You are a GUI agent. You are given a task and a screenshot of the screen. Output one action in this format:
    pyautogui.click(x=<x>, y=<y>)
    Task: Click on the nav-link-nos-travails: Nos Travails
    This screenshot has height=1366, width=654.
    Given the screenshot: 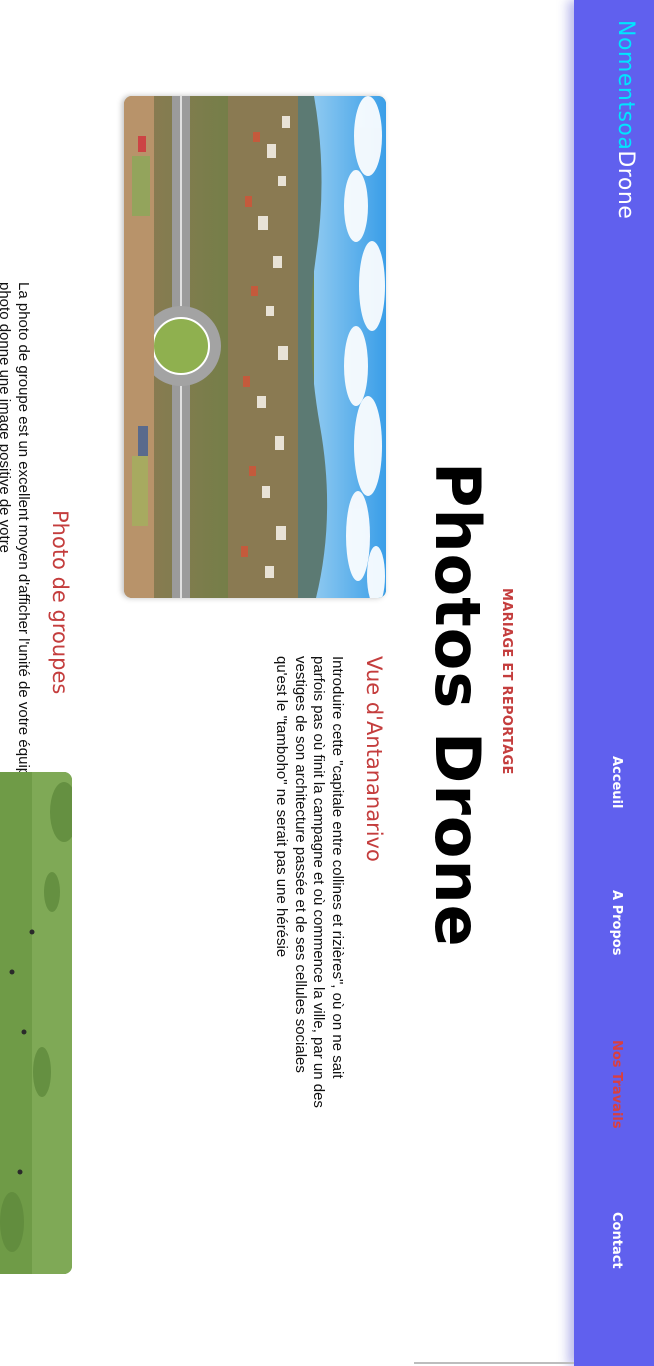 What is the action you would take?
    pyautogui.click(x=616, y=1084)
    